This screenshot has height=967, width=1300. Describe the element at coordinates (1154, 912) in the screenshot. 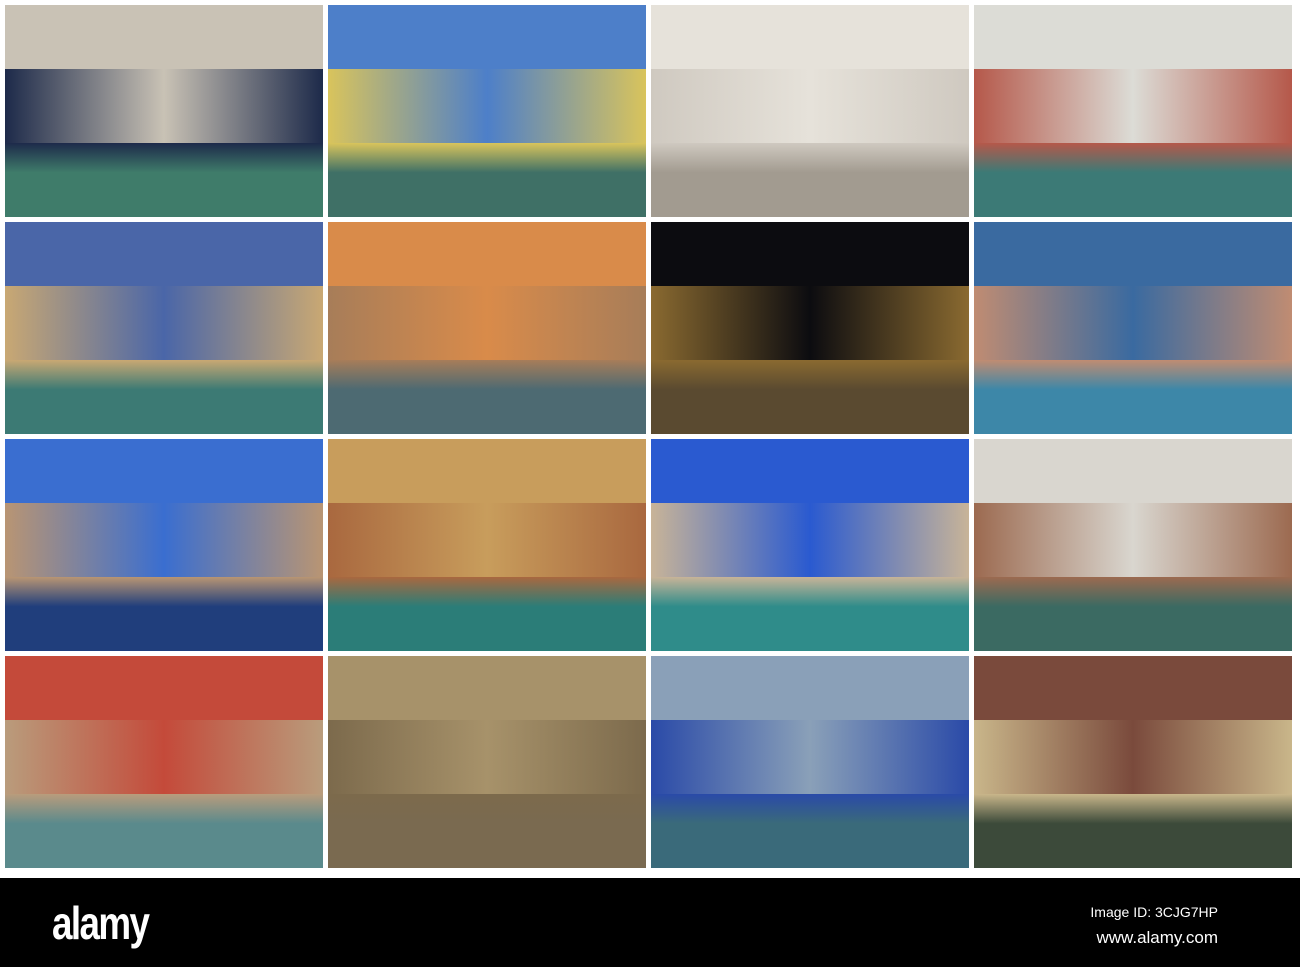

I see `image-id: Image ID: 3CJG7HP` at that location.